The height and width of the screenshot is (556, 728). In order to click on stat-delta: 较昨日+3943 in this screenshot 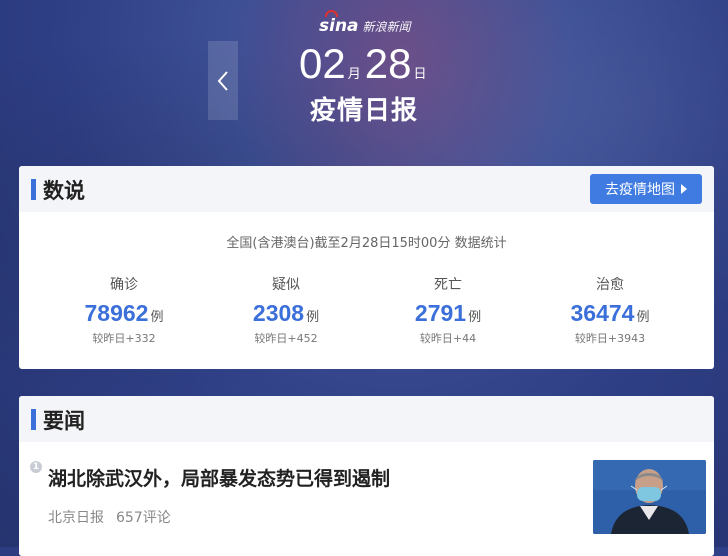, I will do `click(610, 338)`.